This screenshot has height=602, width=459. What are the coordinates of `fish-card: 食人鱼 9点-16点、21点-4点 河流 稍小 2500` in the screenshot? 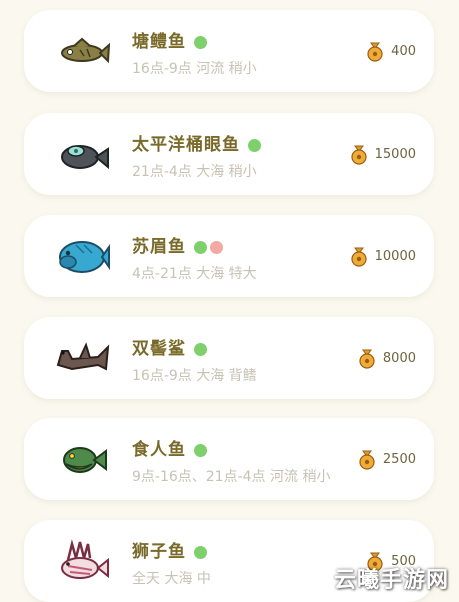 It's located at (229, 459).